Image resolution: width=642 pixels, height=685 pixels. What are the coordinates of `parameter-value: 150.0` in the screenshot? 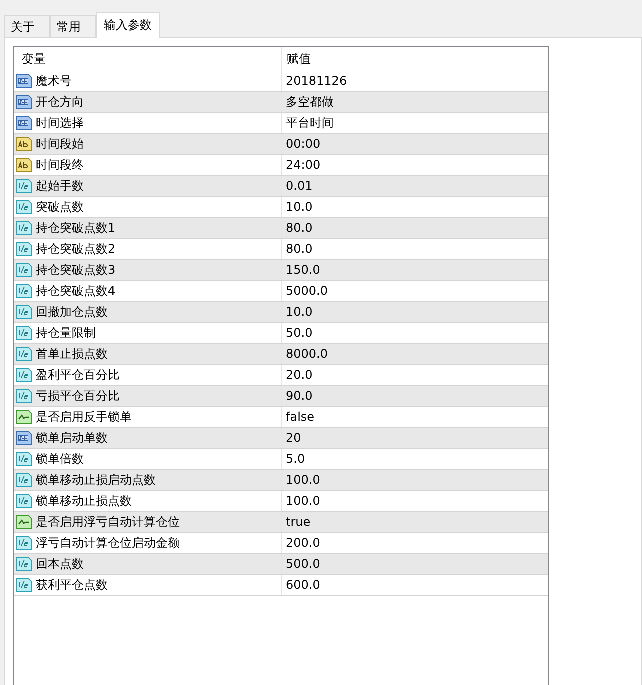 It's located at (414, 270).